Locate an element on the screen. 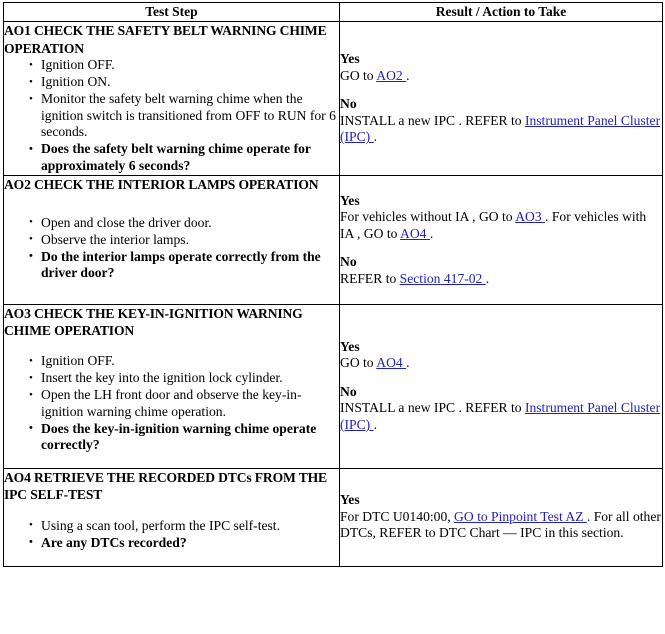 This screenshot has height=634, width=665. column-header-result-action: Result / Action to Take is located at coordinates (501, 12).